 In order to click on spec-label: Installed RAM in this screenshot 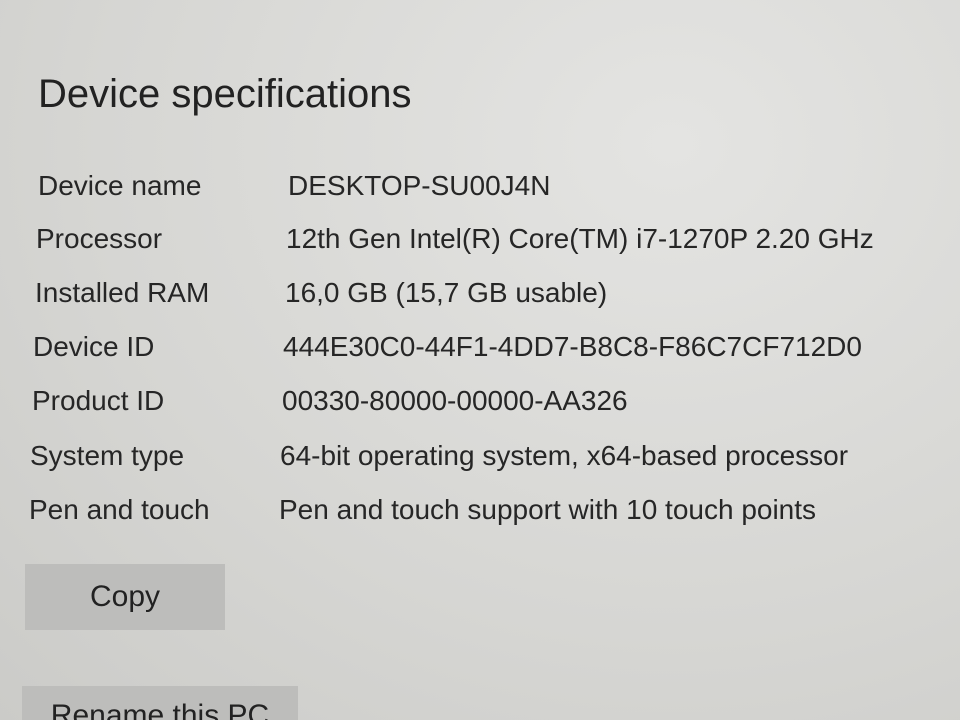, I will do `click(122, 292)`.